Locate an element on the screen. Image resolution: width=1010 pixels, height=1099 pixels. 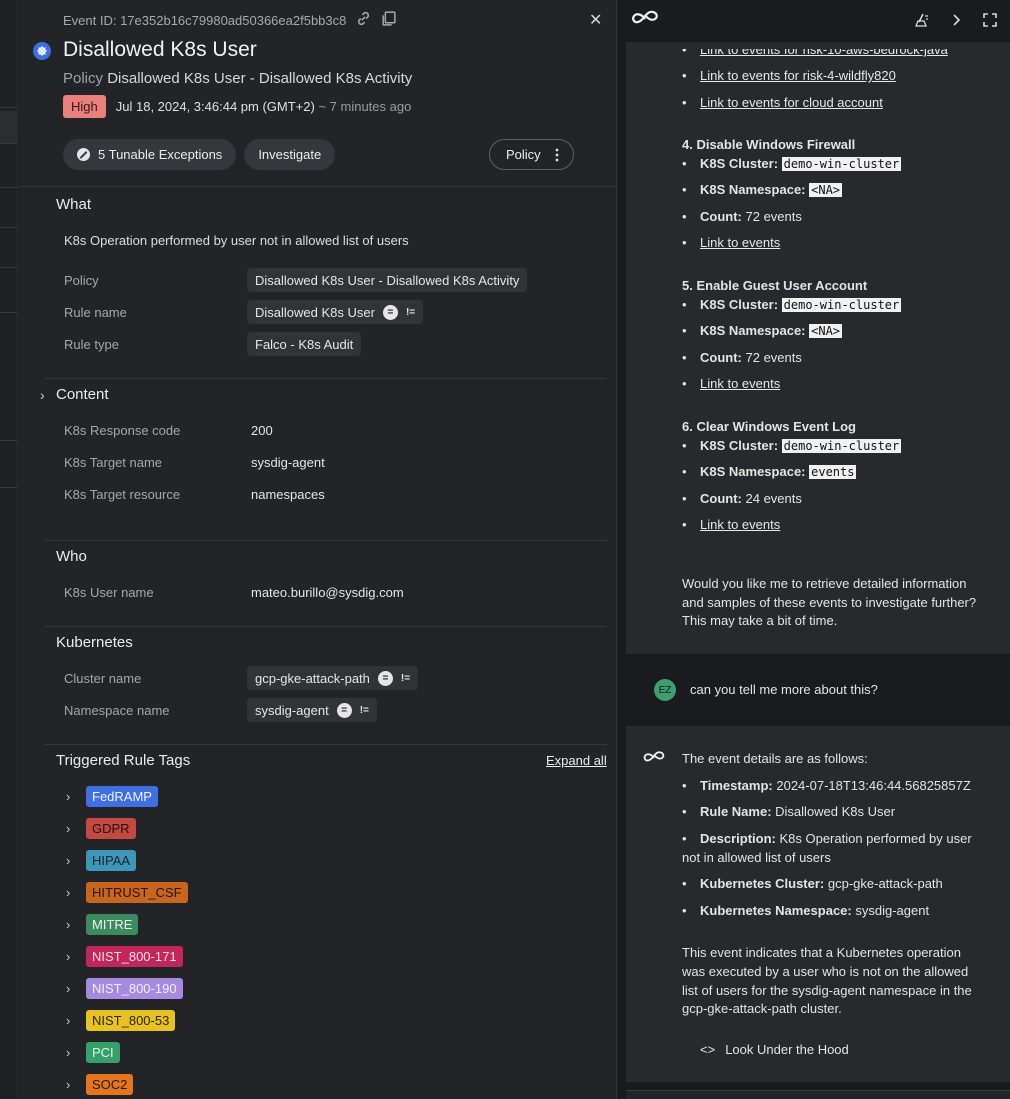
numbered-item-title: 5. Enable Guest User Account is located at coordinates (774, 285).